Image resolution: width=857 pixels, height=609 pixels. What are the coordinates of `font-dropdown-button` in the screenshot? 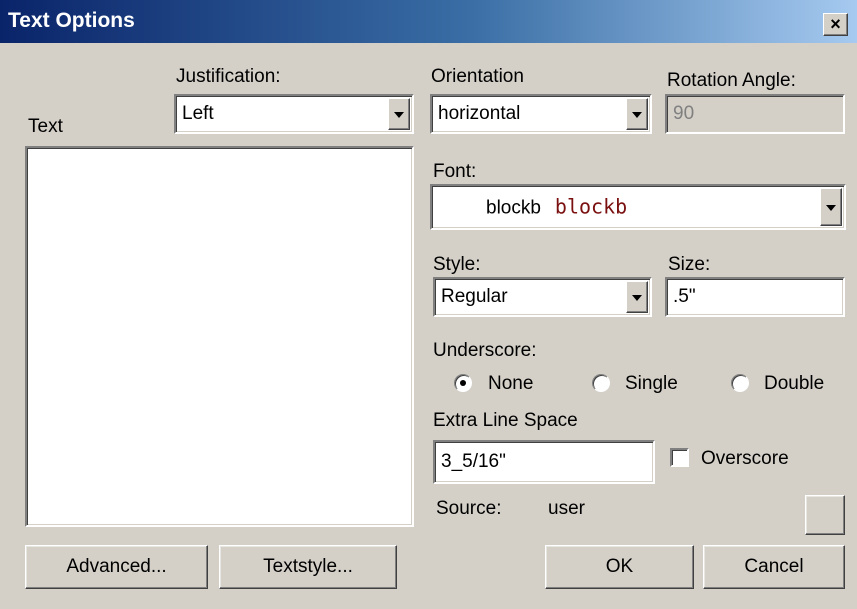 It's located at (831, 207).